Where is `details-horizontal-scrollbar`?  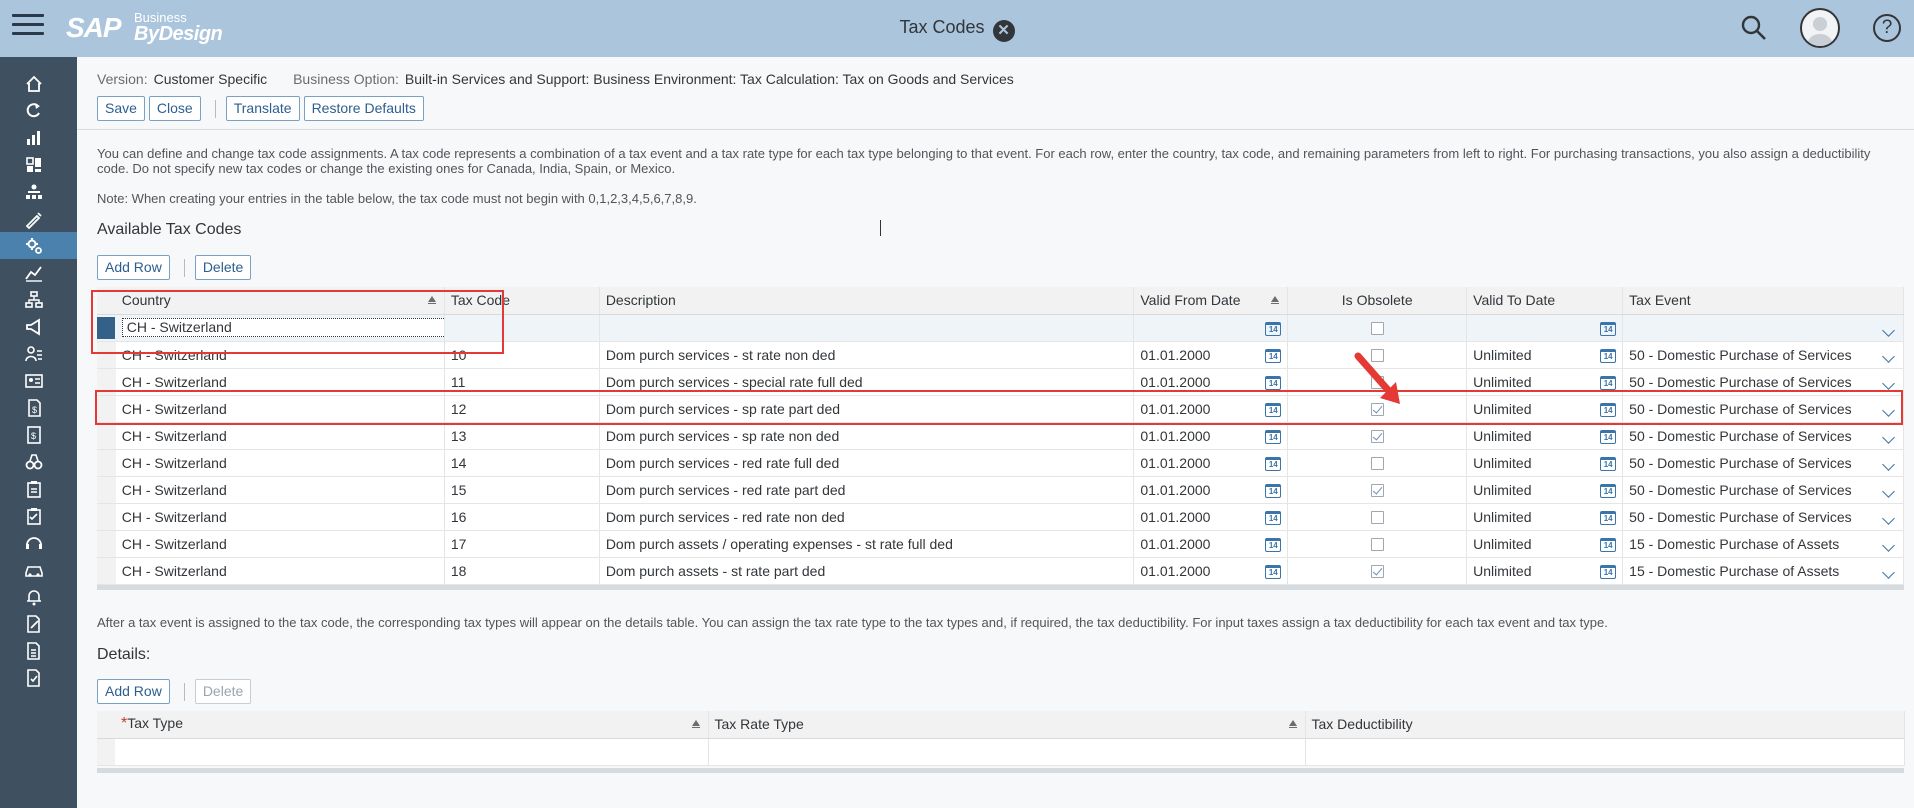 details-horizontal-scrollbar is located at coordinates (1000, 770).